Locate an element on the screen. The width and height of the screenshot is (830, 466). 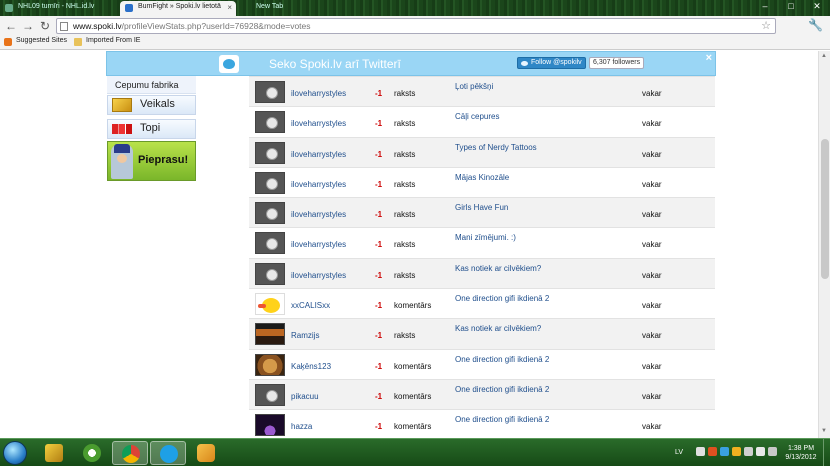
close-window-icon: ✕ is located at coordinates (817, 7).